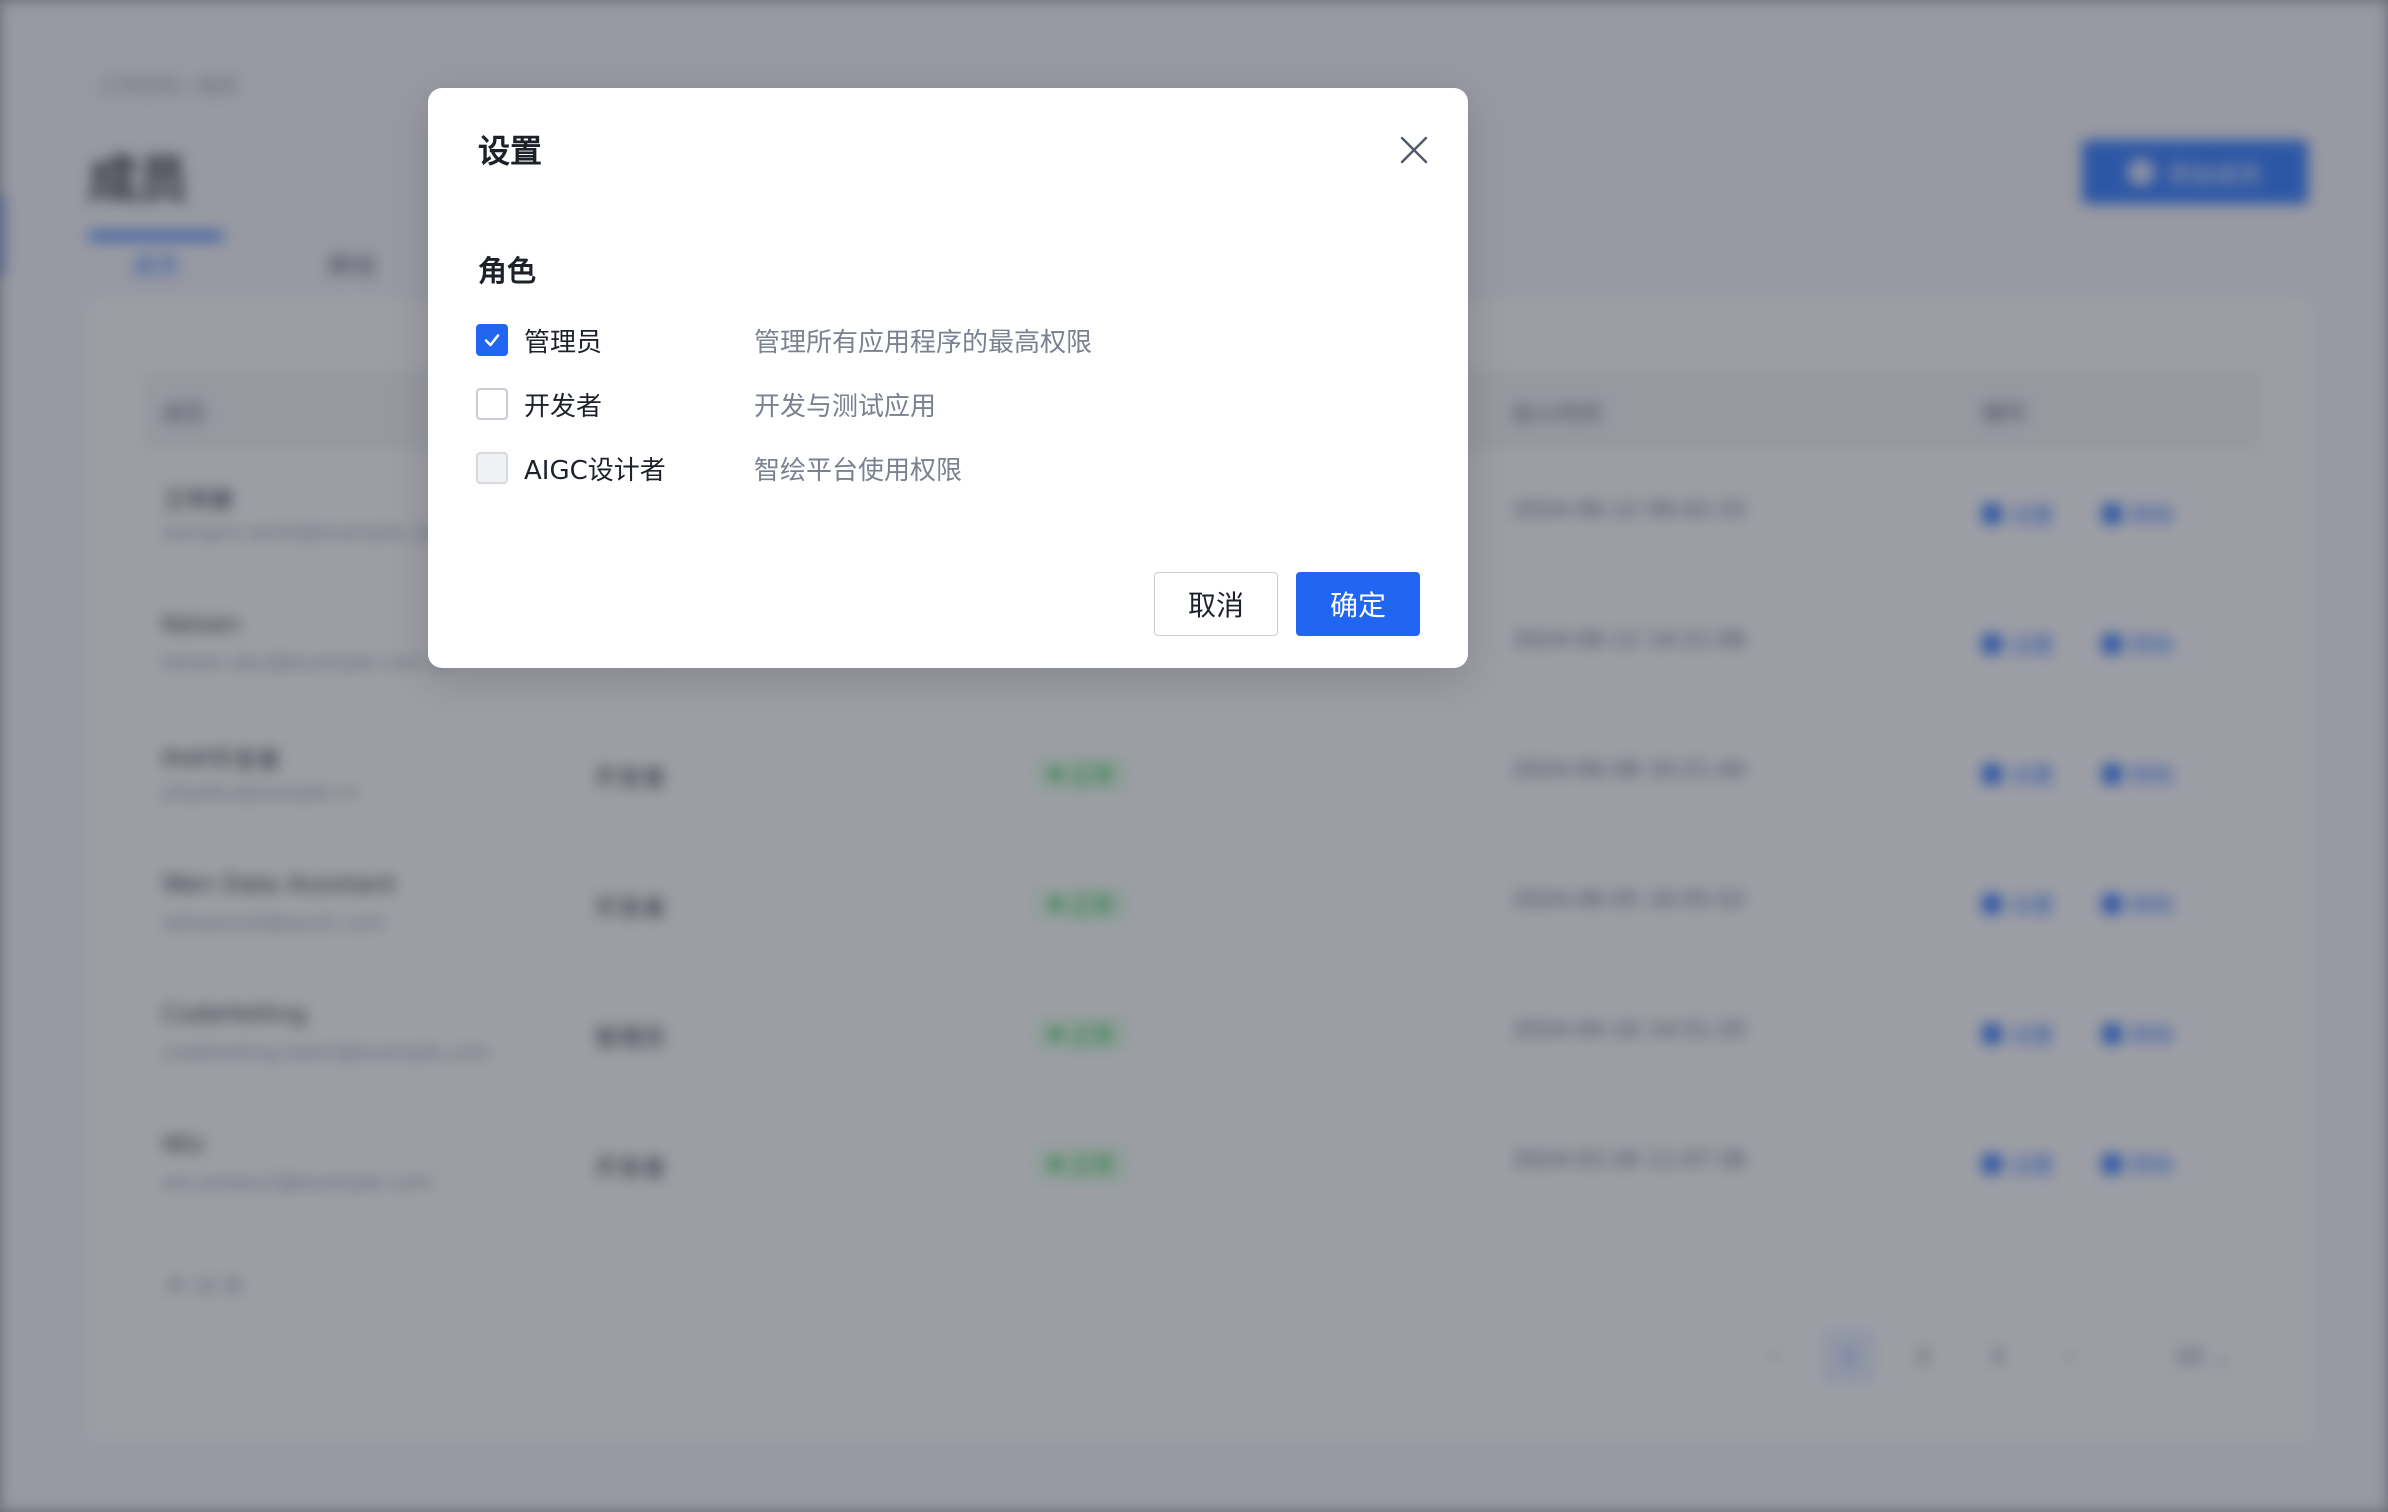 The image size is (2388, 1512). Describe the element at coordinates (510, 151) in the screenshot. I see `dialog-title: 设置` at that location.